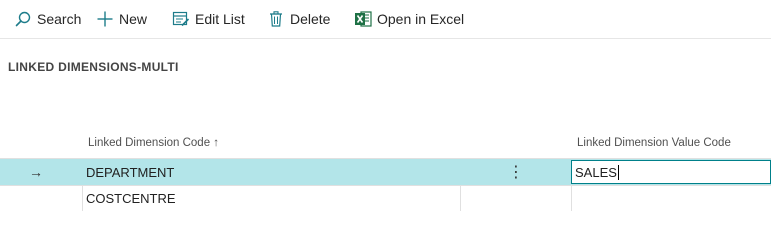  What do you see at coordinates (421, 19) in the screenshot?
I see `open-in-excel-label: Open in Excel` at bounding box center [421, 19].